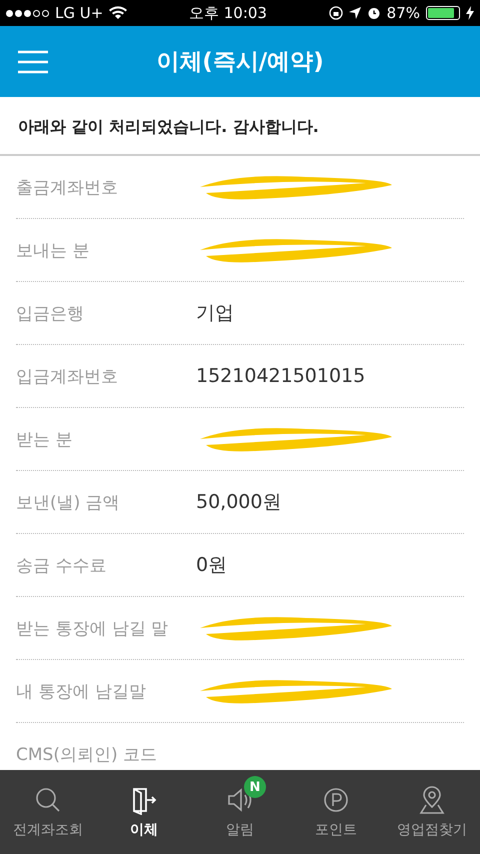 This screenshot has height=854, width=480. I want to click on menu-button, so click(33, 62).